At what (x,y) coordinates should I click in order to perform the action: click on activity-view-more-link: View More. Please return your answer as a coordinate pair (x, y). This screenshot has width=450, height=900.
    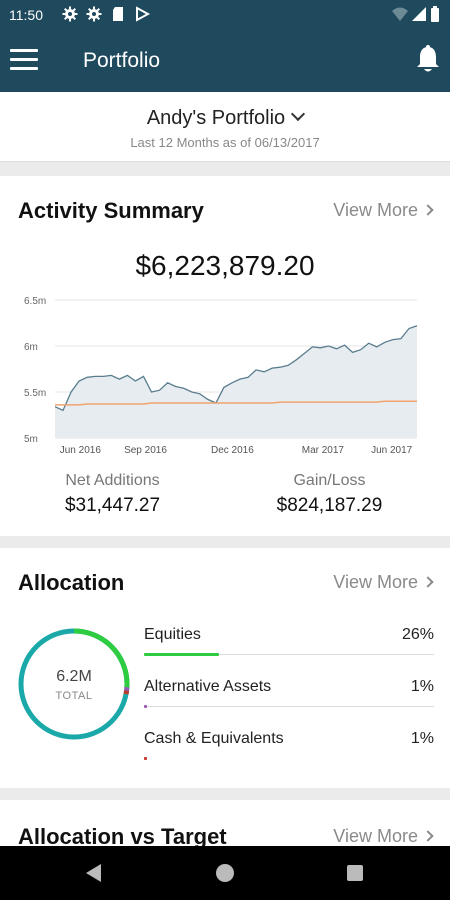
    Looking at the image, I should click on (383, 210).